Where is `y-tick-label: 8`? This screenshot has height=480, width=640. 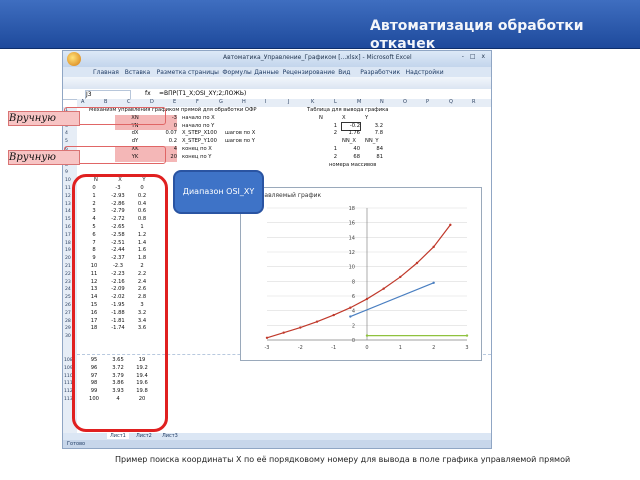
y-tick-label: 8 is located at coordinates (353, 282).